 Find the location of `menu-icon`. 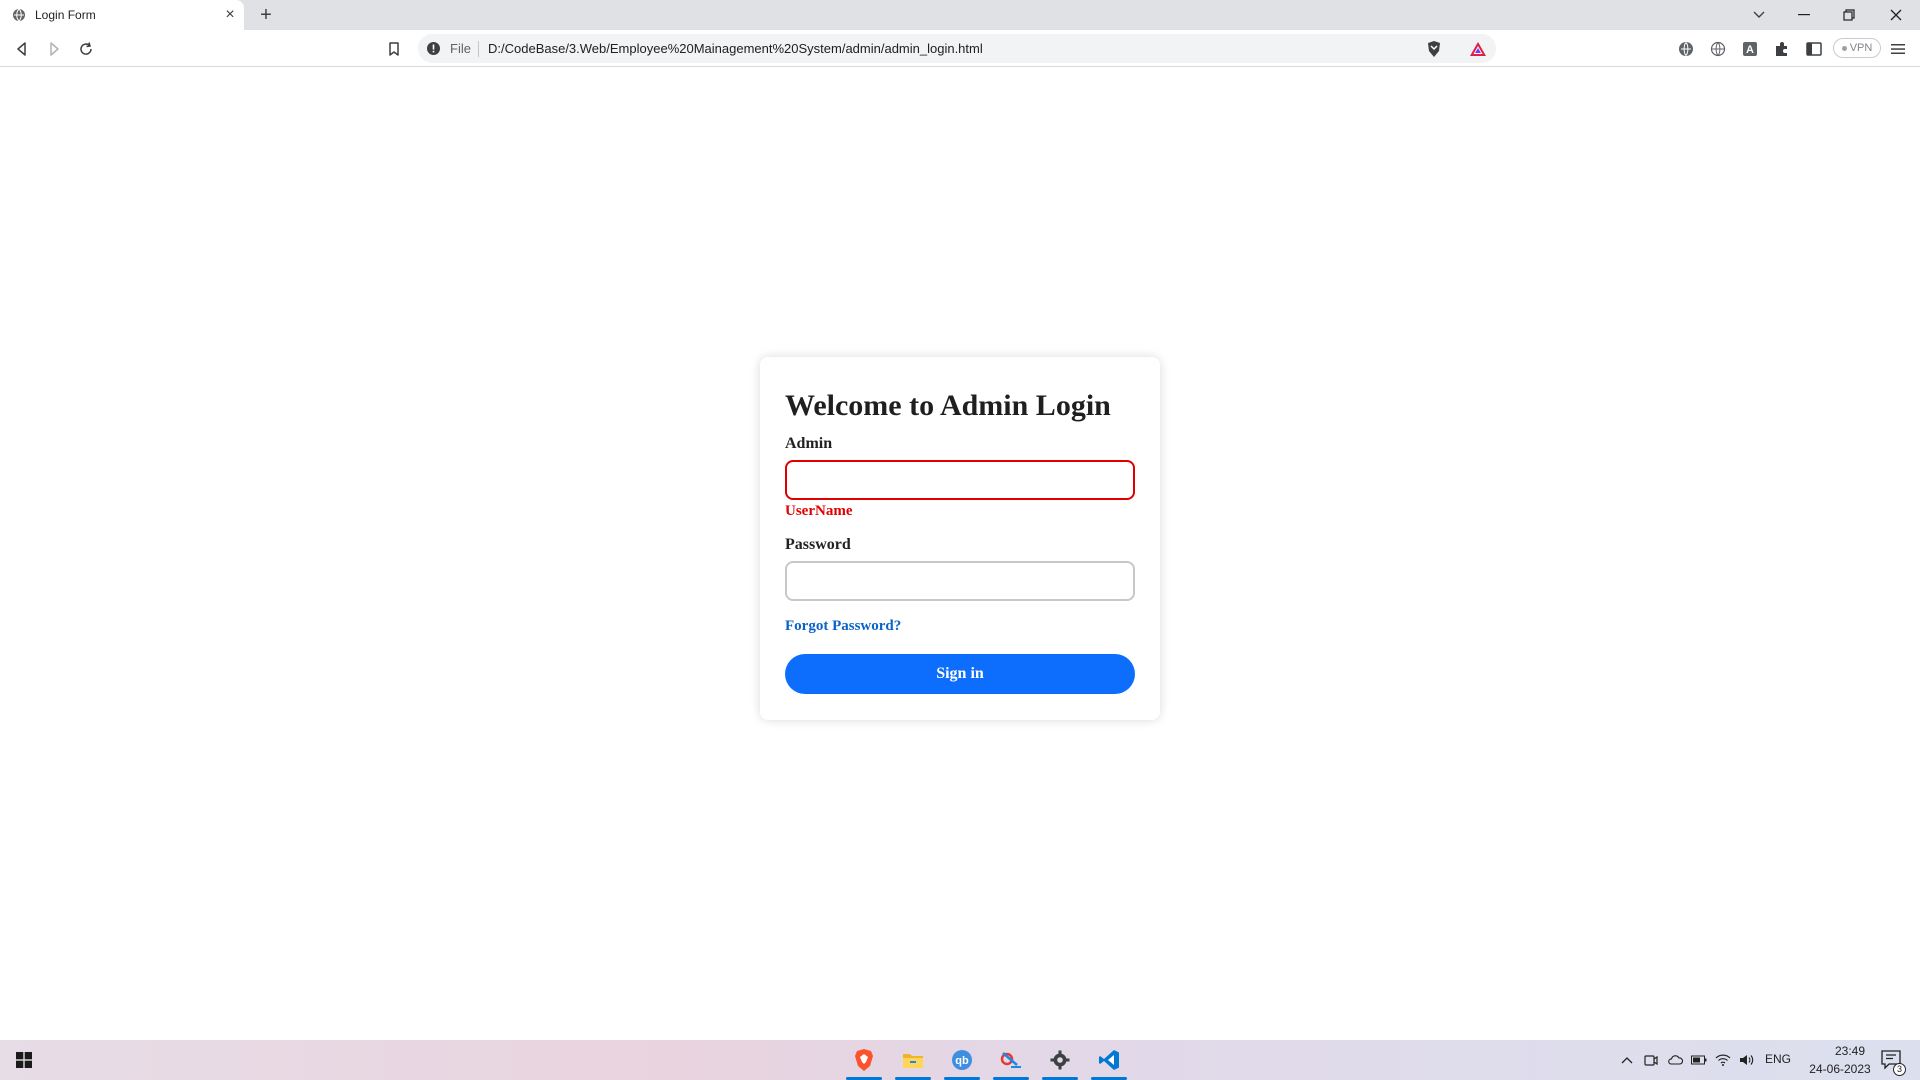

menu-icon is located at coordinates (1898, 49).